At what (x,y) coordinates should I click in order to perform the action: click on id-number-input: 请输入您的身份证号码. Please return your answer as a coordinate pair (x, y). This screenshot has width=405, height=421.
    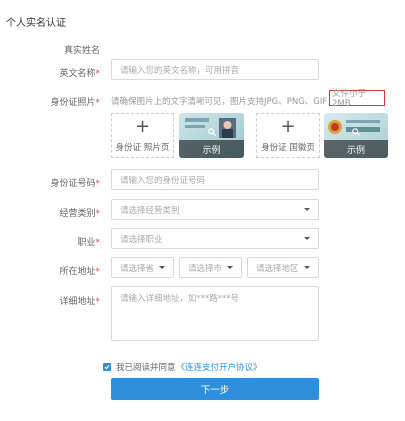
    Looking at the image, I should click on (215, 179).